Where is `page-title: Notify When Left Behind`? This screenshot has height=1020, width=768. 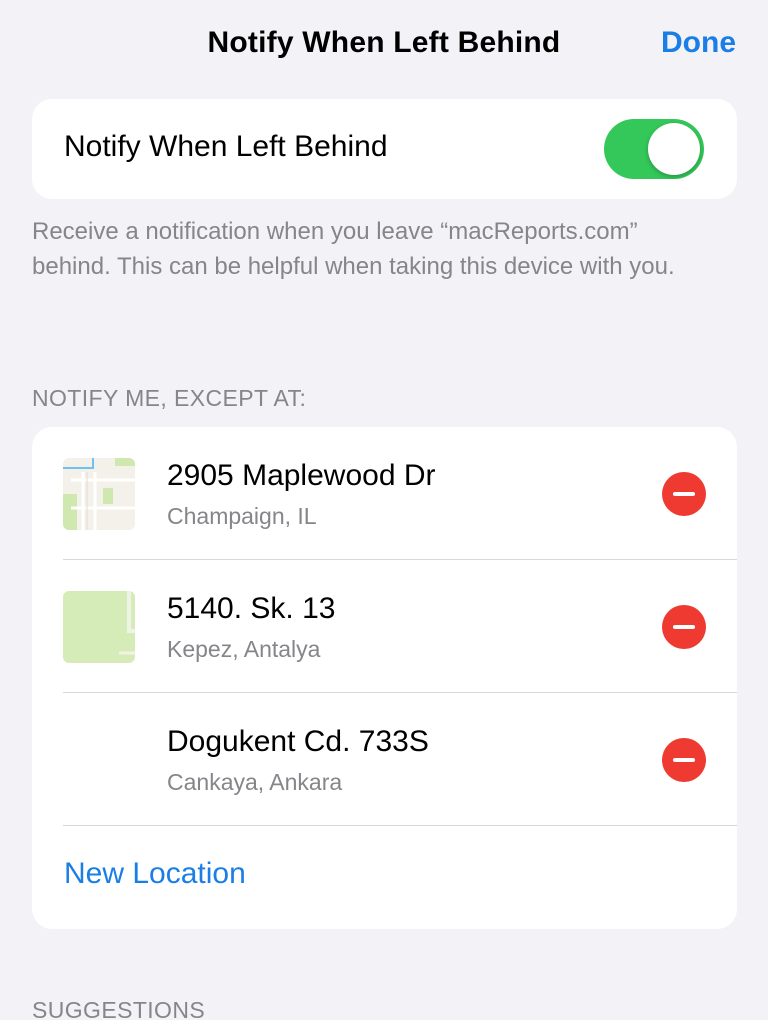
page-title: Notify When Left Behind is located at coordinates (384, 42).